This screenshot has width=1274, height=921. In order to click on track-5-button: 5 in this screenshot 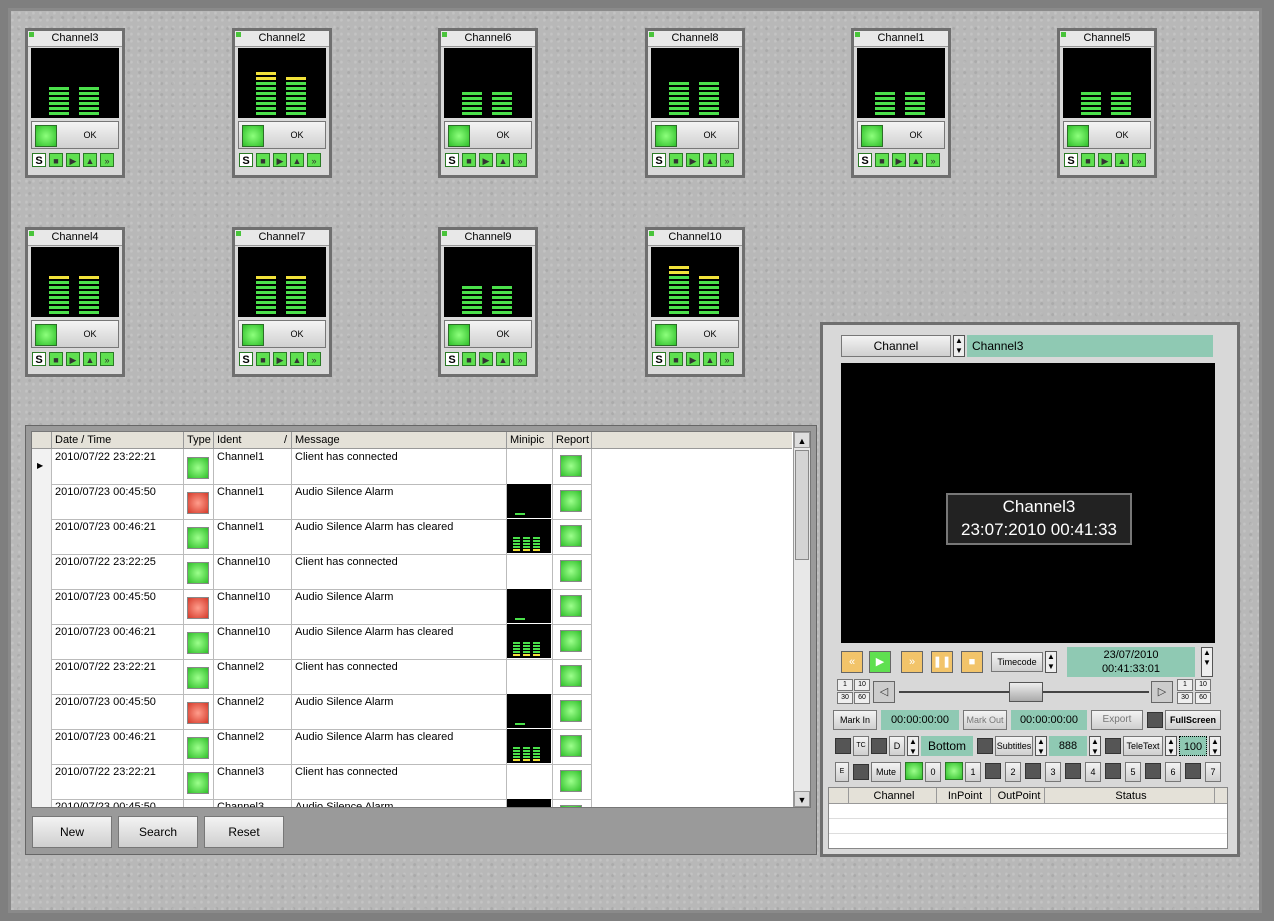, I will do `click(1133, 772)`.